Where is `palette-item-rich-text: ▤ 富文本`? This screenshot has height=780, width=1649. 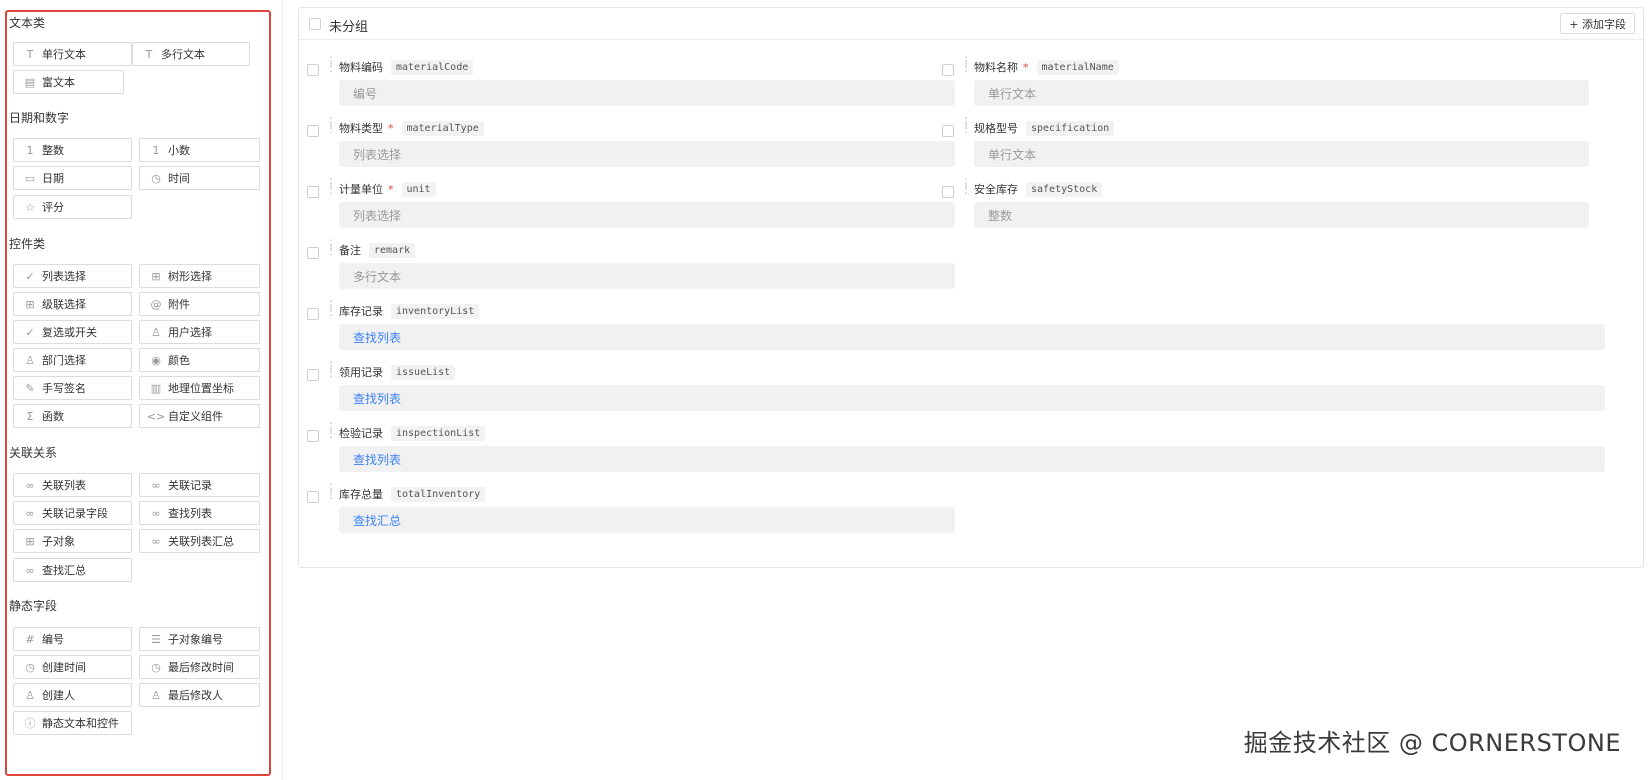
palette-item-rich-text: ▤ 富文本 is located at coordinates (68, 82).